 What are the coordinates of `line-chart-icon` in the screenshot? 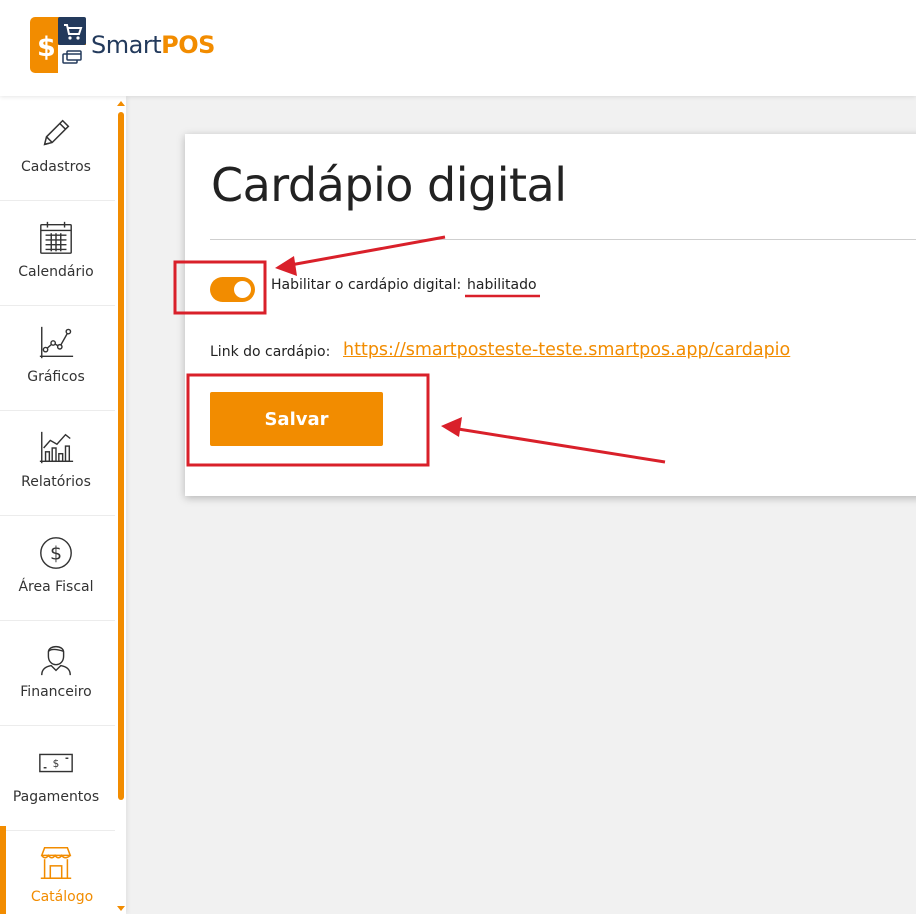 It's located at (56, 342).